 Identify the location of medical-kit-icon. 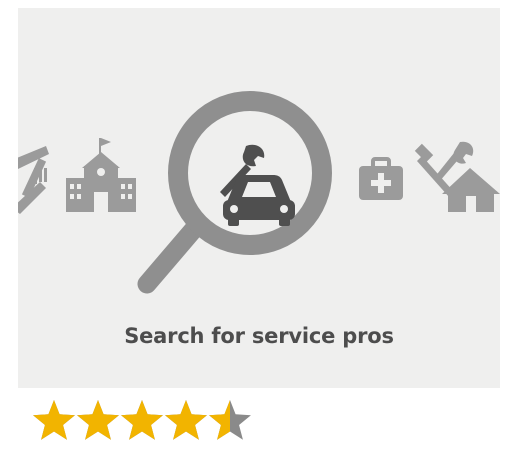
(381, 178).